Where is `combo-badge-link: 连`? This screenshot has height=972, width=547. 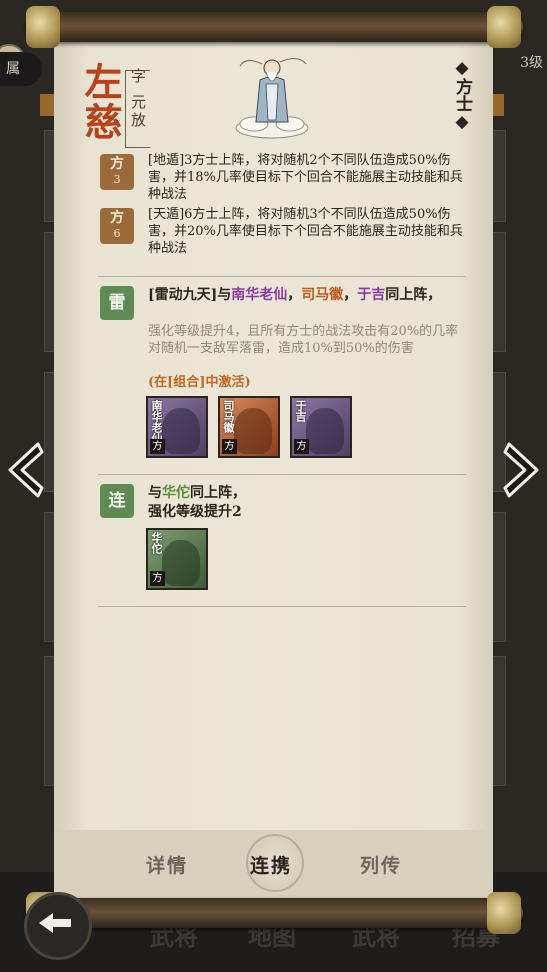
combo-badge-link: 连 is located at coordinates (117, 501).